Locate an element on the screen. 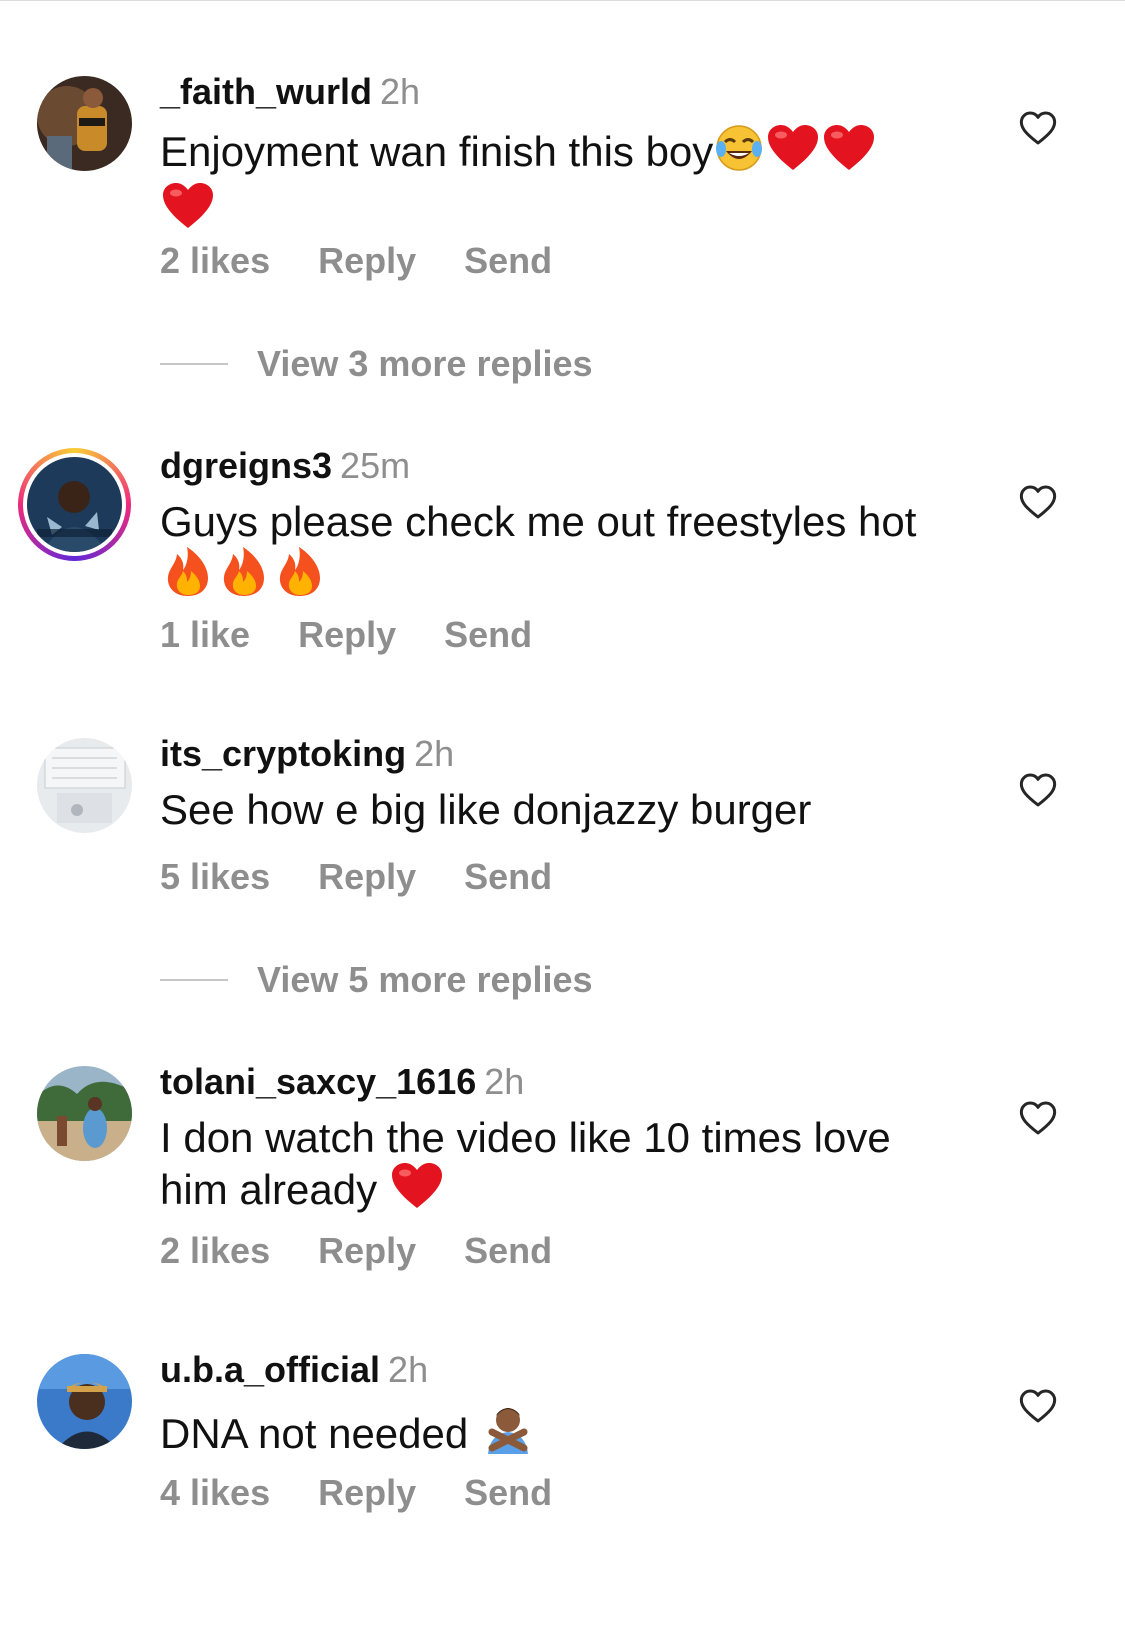 This screenshot has width=1125, height=1649. comment-header: its_cryptoking 2h is located at coordinates (307, 754).